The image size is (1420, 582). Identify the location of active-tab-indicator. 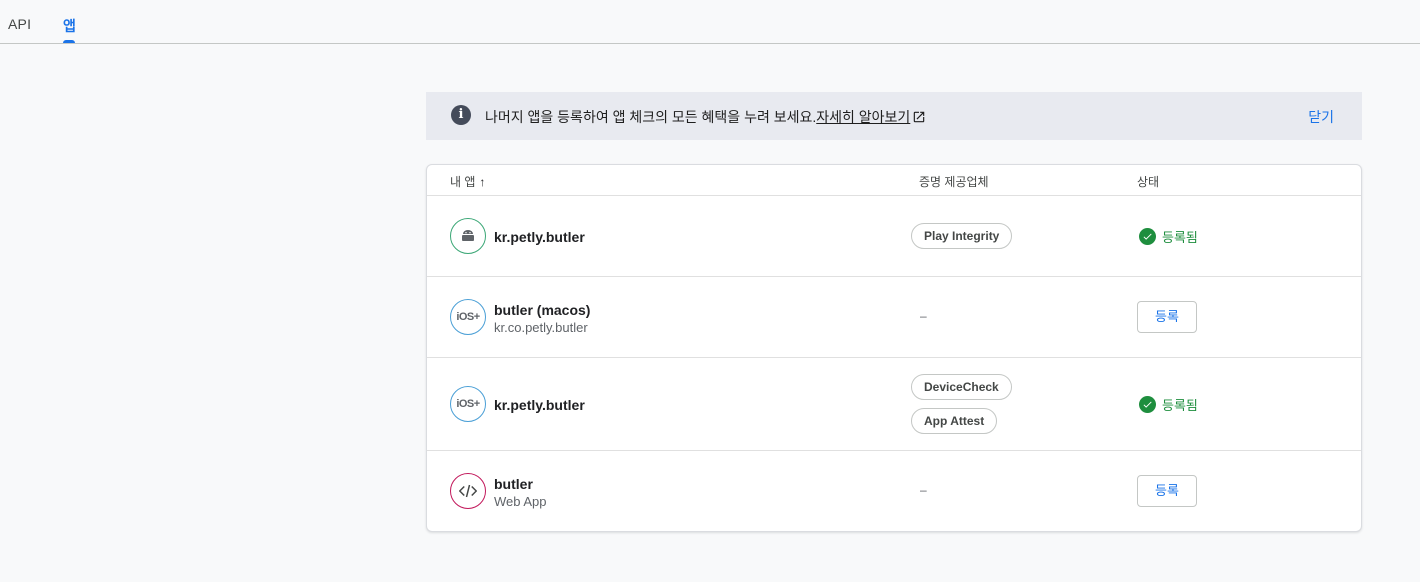
(69, 41).